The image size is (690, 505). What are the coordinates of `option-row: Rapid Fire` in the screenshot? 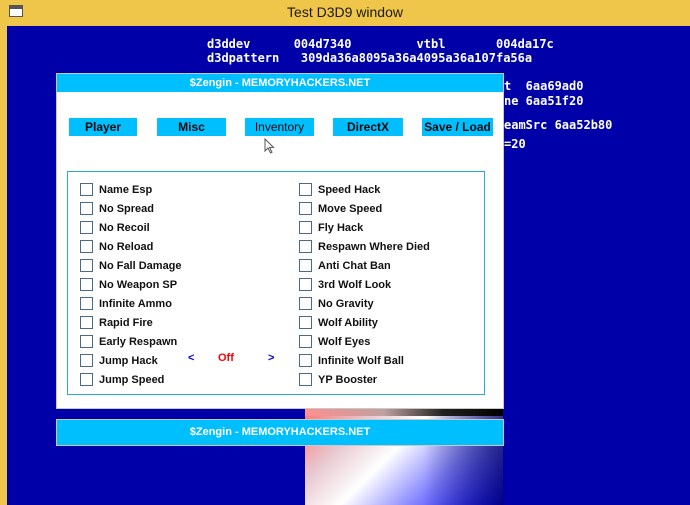 It's located at (131, 322).